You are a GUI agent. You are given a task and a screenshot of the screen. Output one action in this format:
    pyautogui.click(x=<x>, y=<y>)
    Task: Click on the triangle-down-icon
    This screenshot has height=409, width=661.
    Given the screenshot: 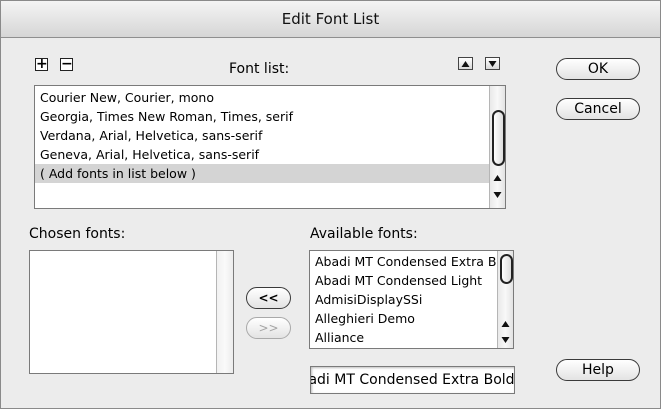 What is the action you would take?
    pyautogui.click(x=492, y=64)
    